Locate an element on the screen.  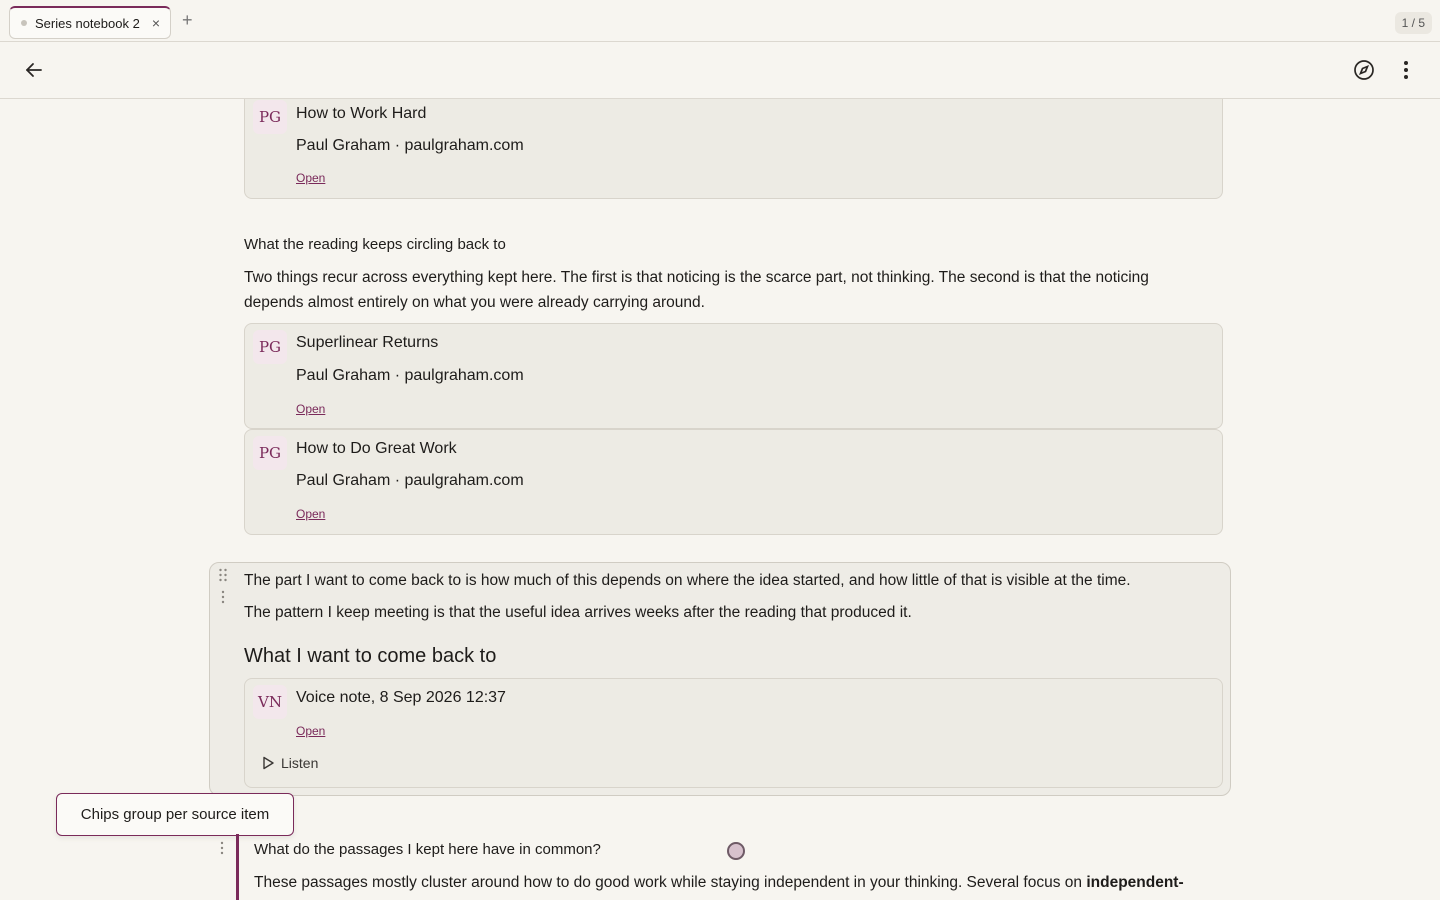
cursor-indicator is located at coordinates (736, 851).